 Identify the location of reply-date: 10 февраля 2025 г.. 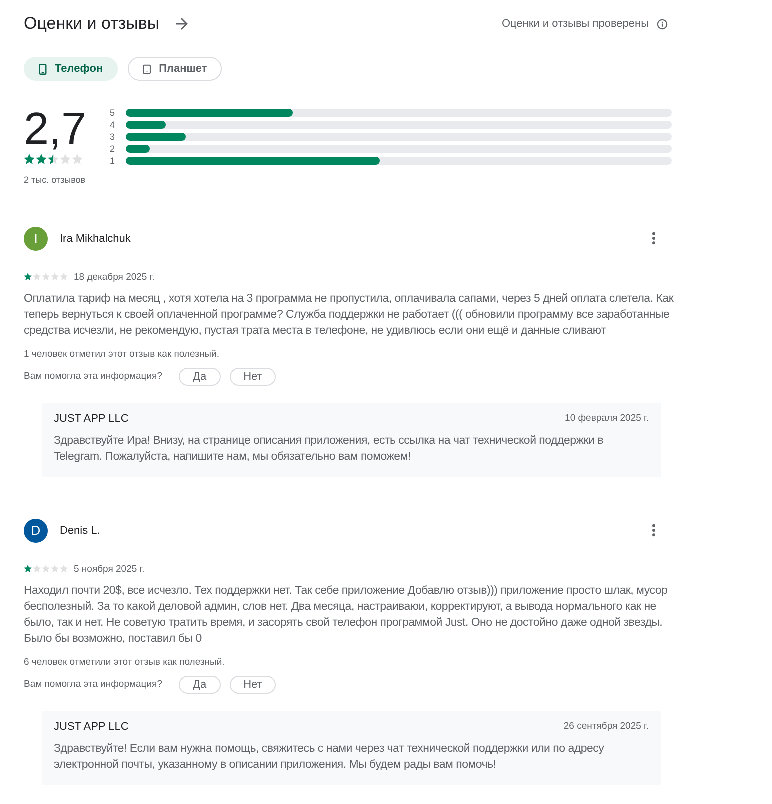
(607, 418).